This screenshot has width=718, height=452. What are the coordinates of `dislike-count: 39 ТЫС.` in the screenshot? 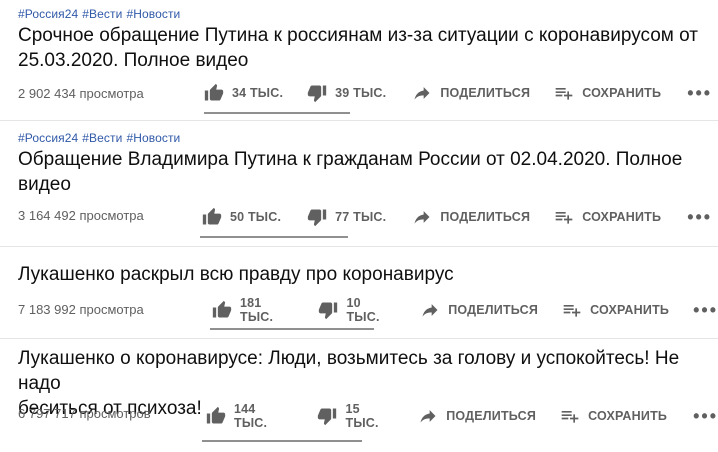 It's located at (361, 93).